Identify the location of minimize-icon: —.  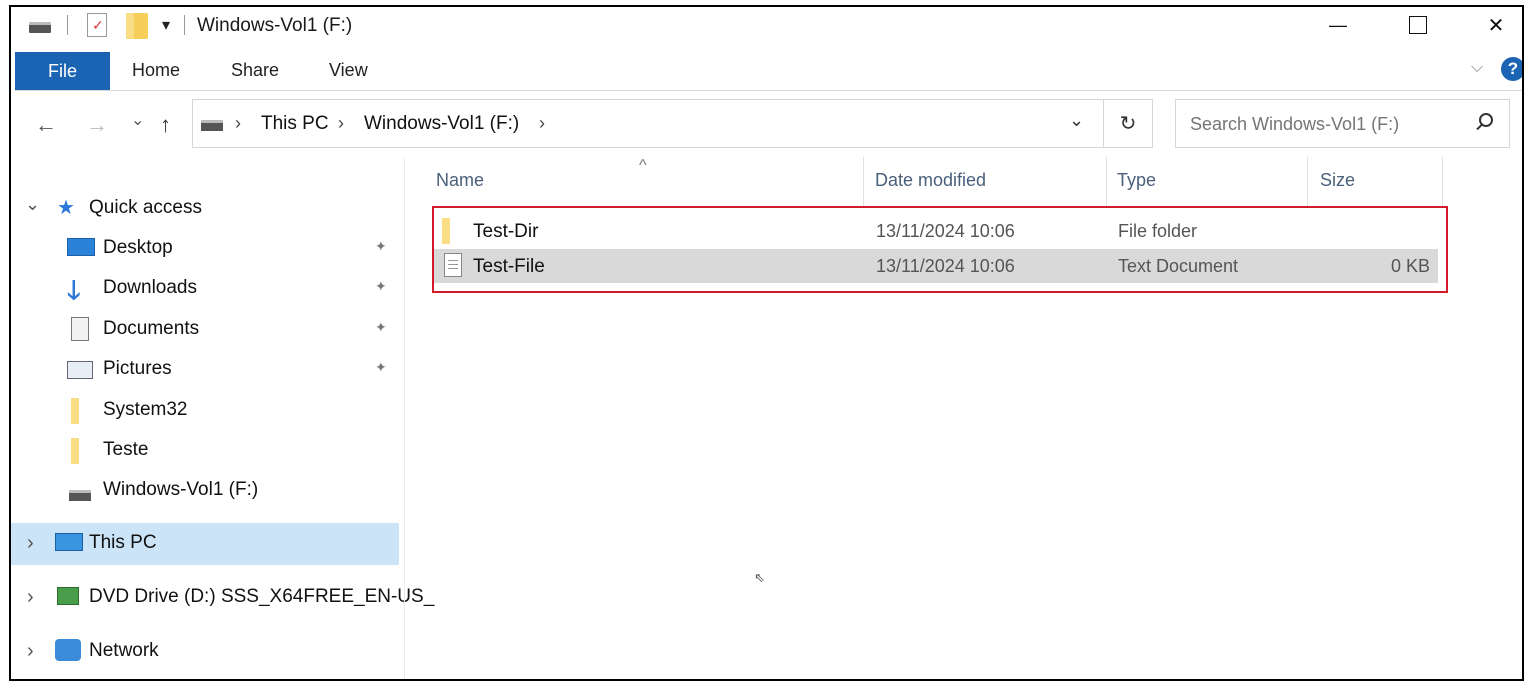
(1338, 24).